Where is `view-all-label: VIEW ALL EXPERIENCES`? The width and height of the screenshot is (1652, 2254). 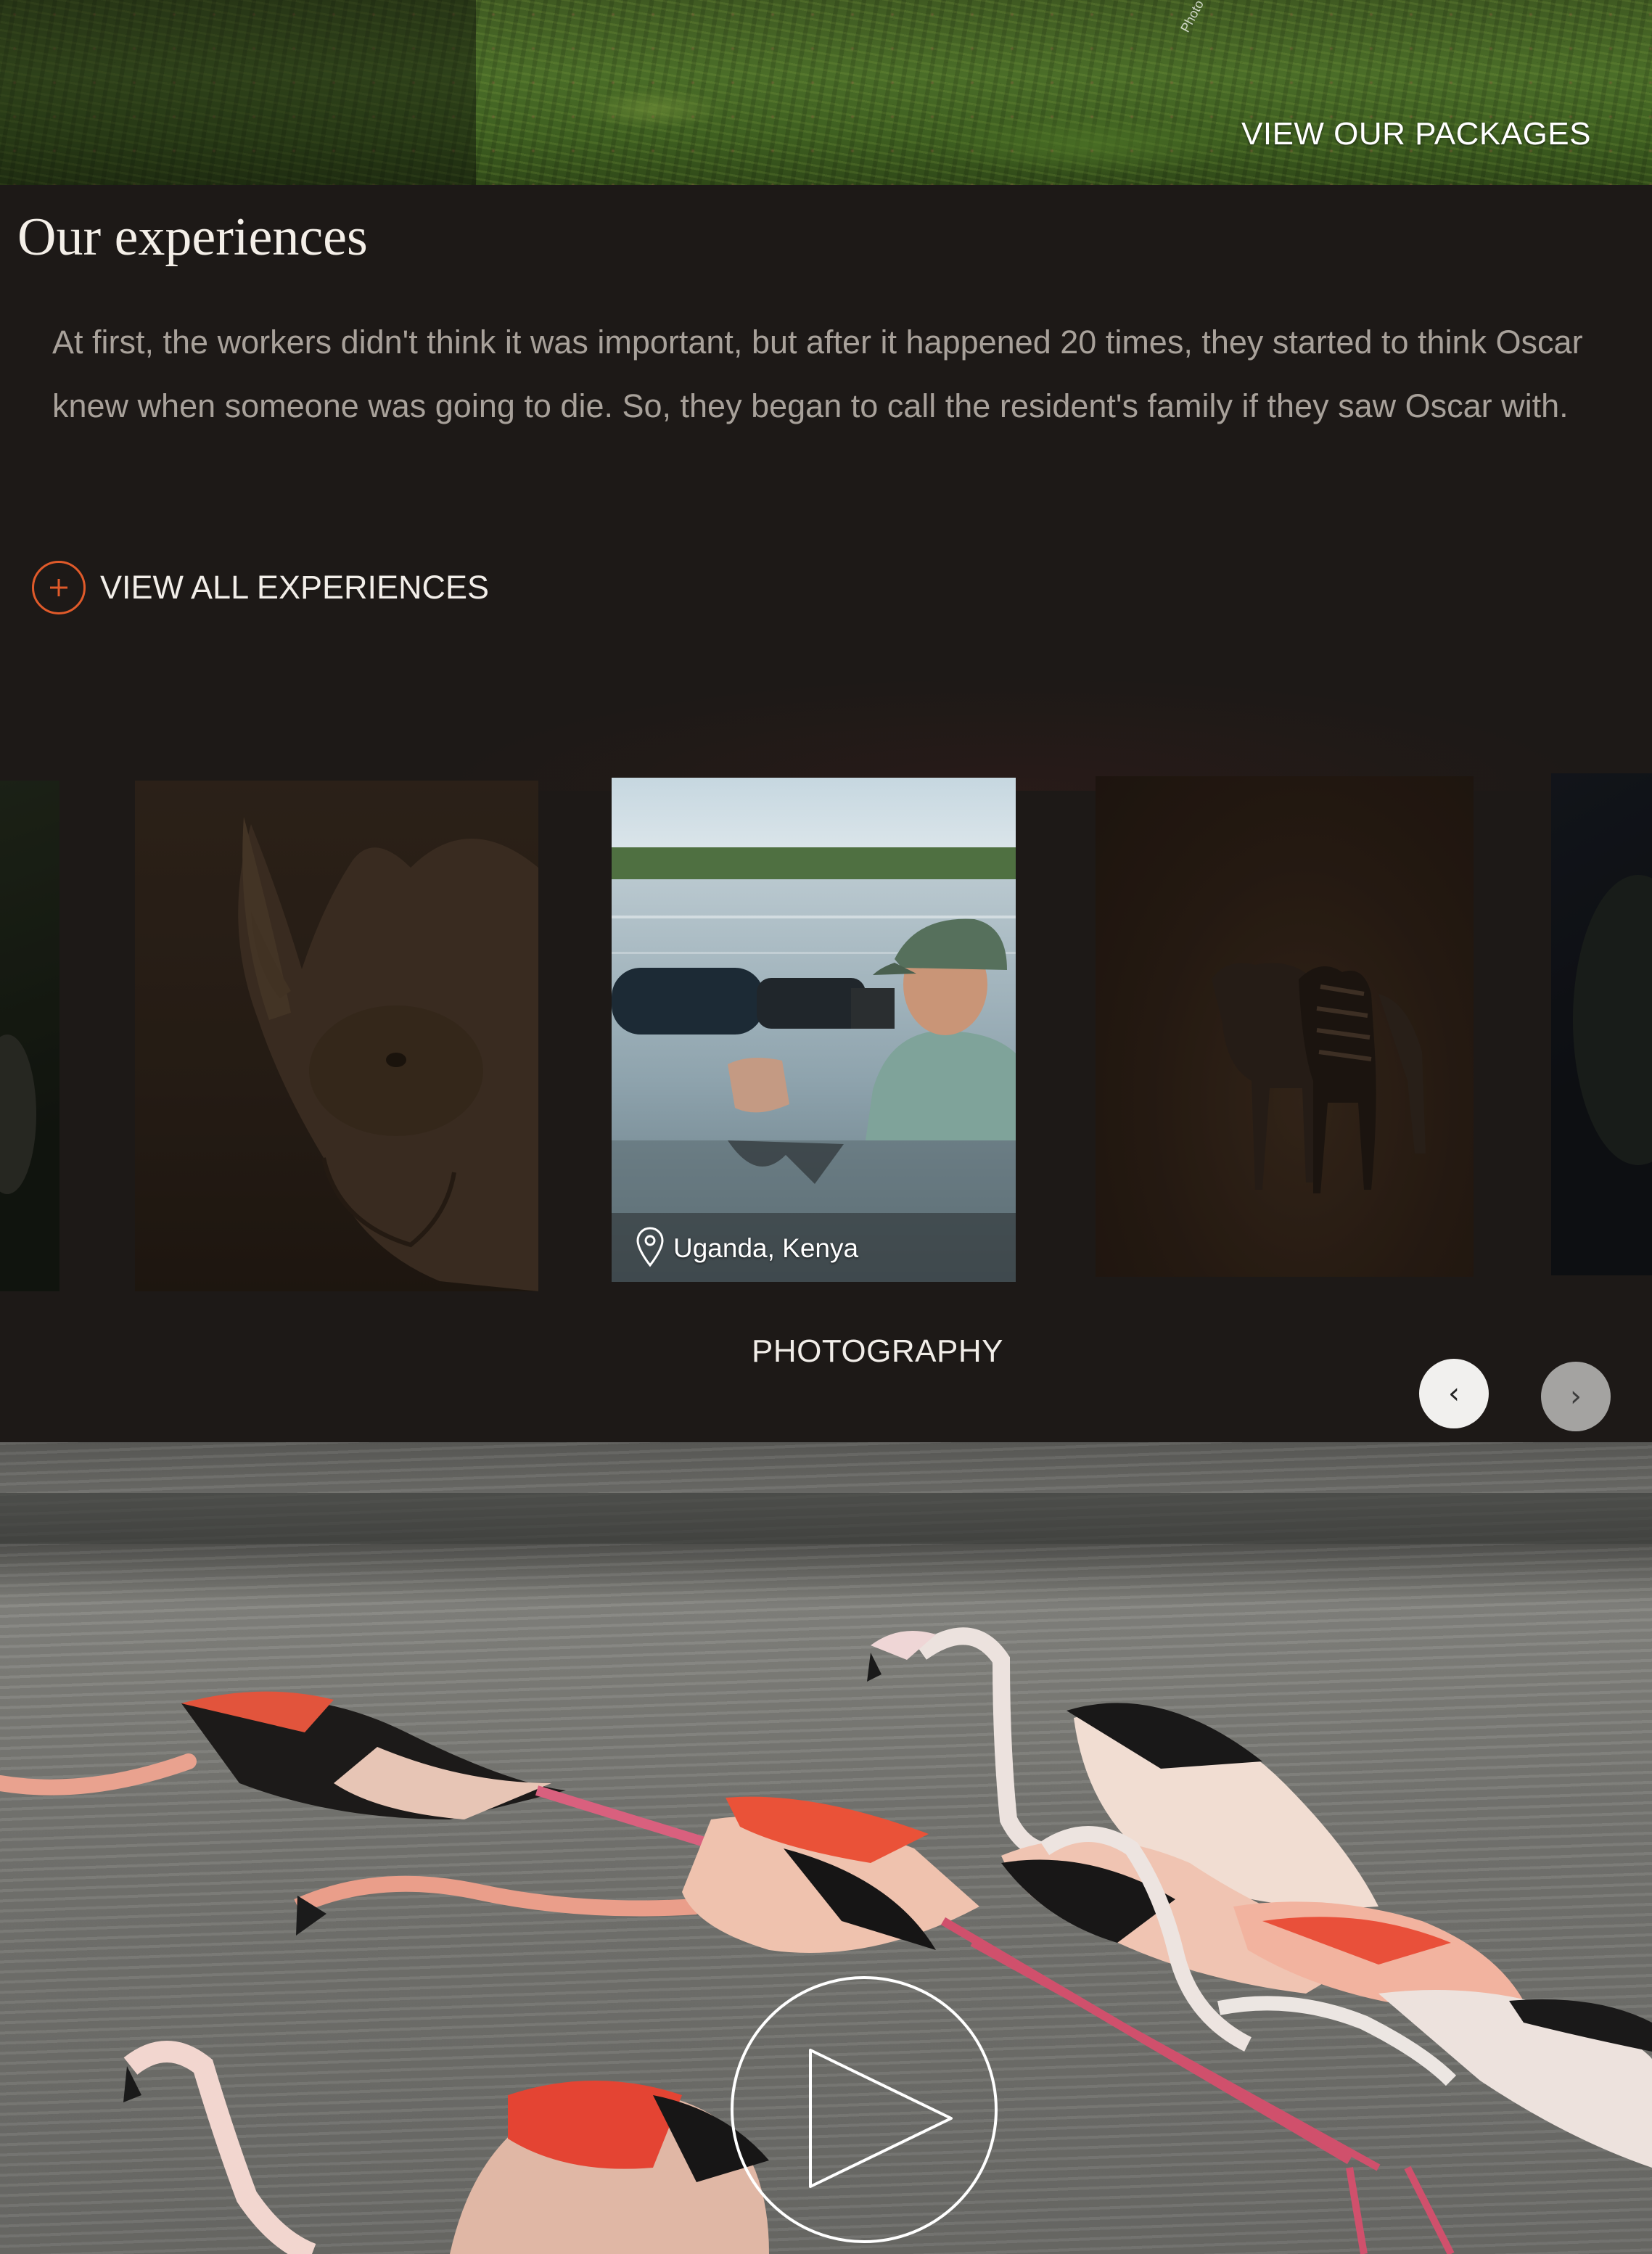 view-all-label: VIEW ALL EXPERIENCES is located at coordinates (295, 587).